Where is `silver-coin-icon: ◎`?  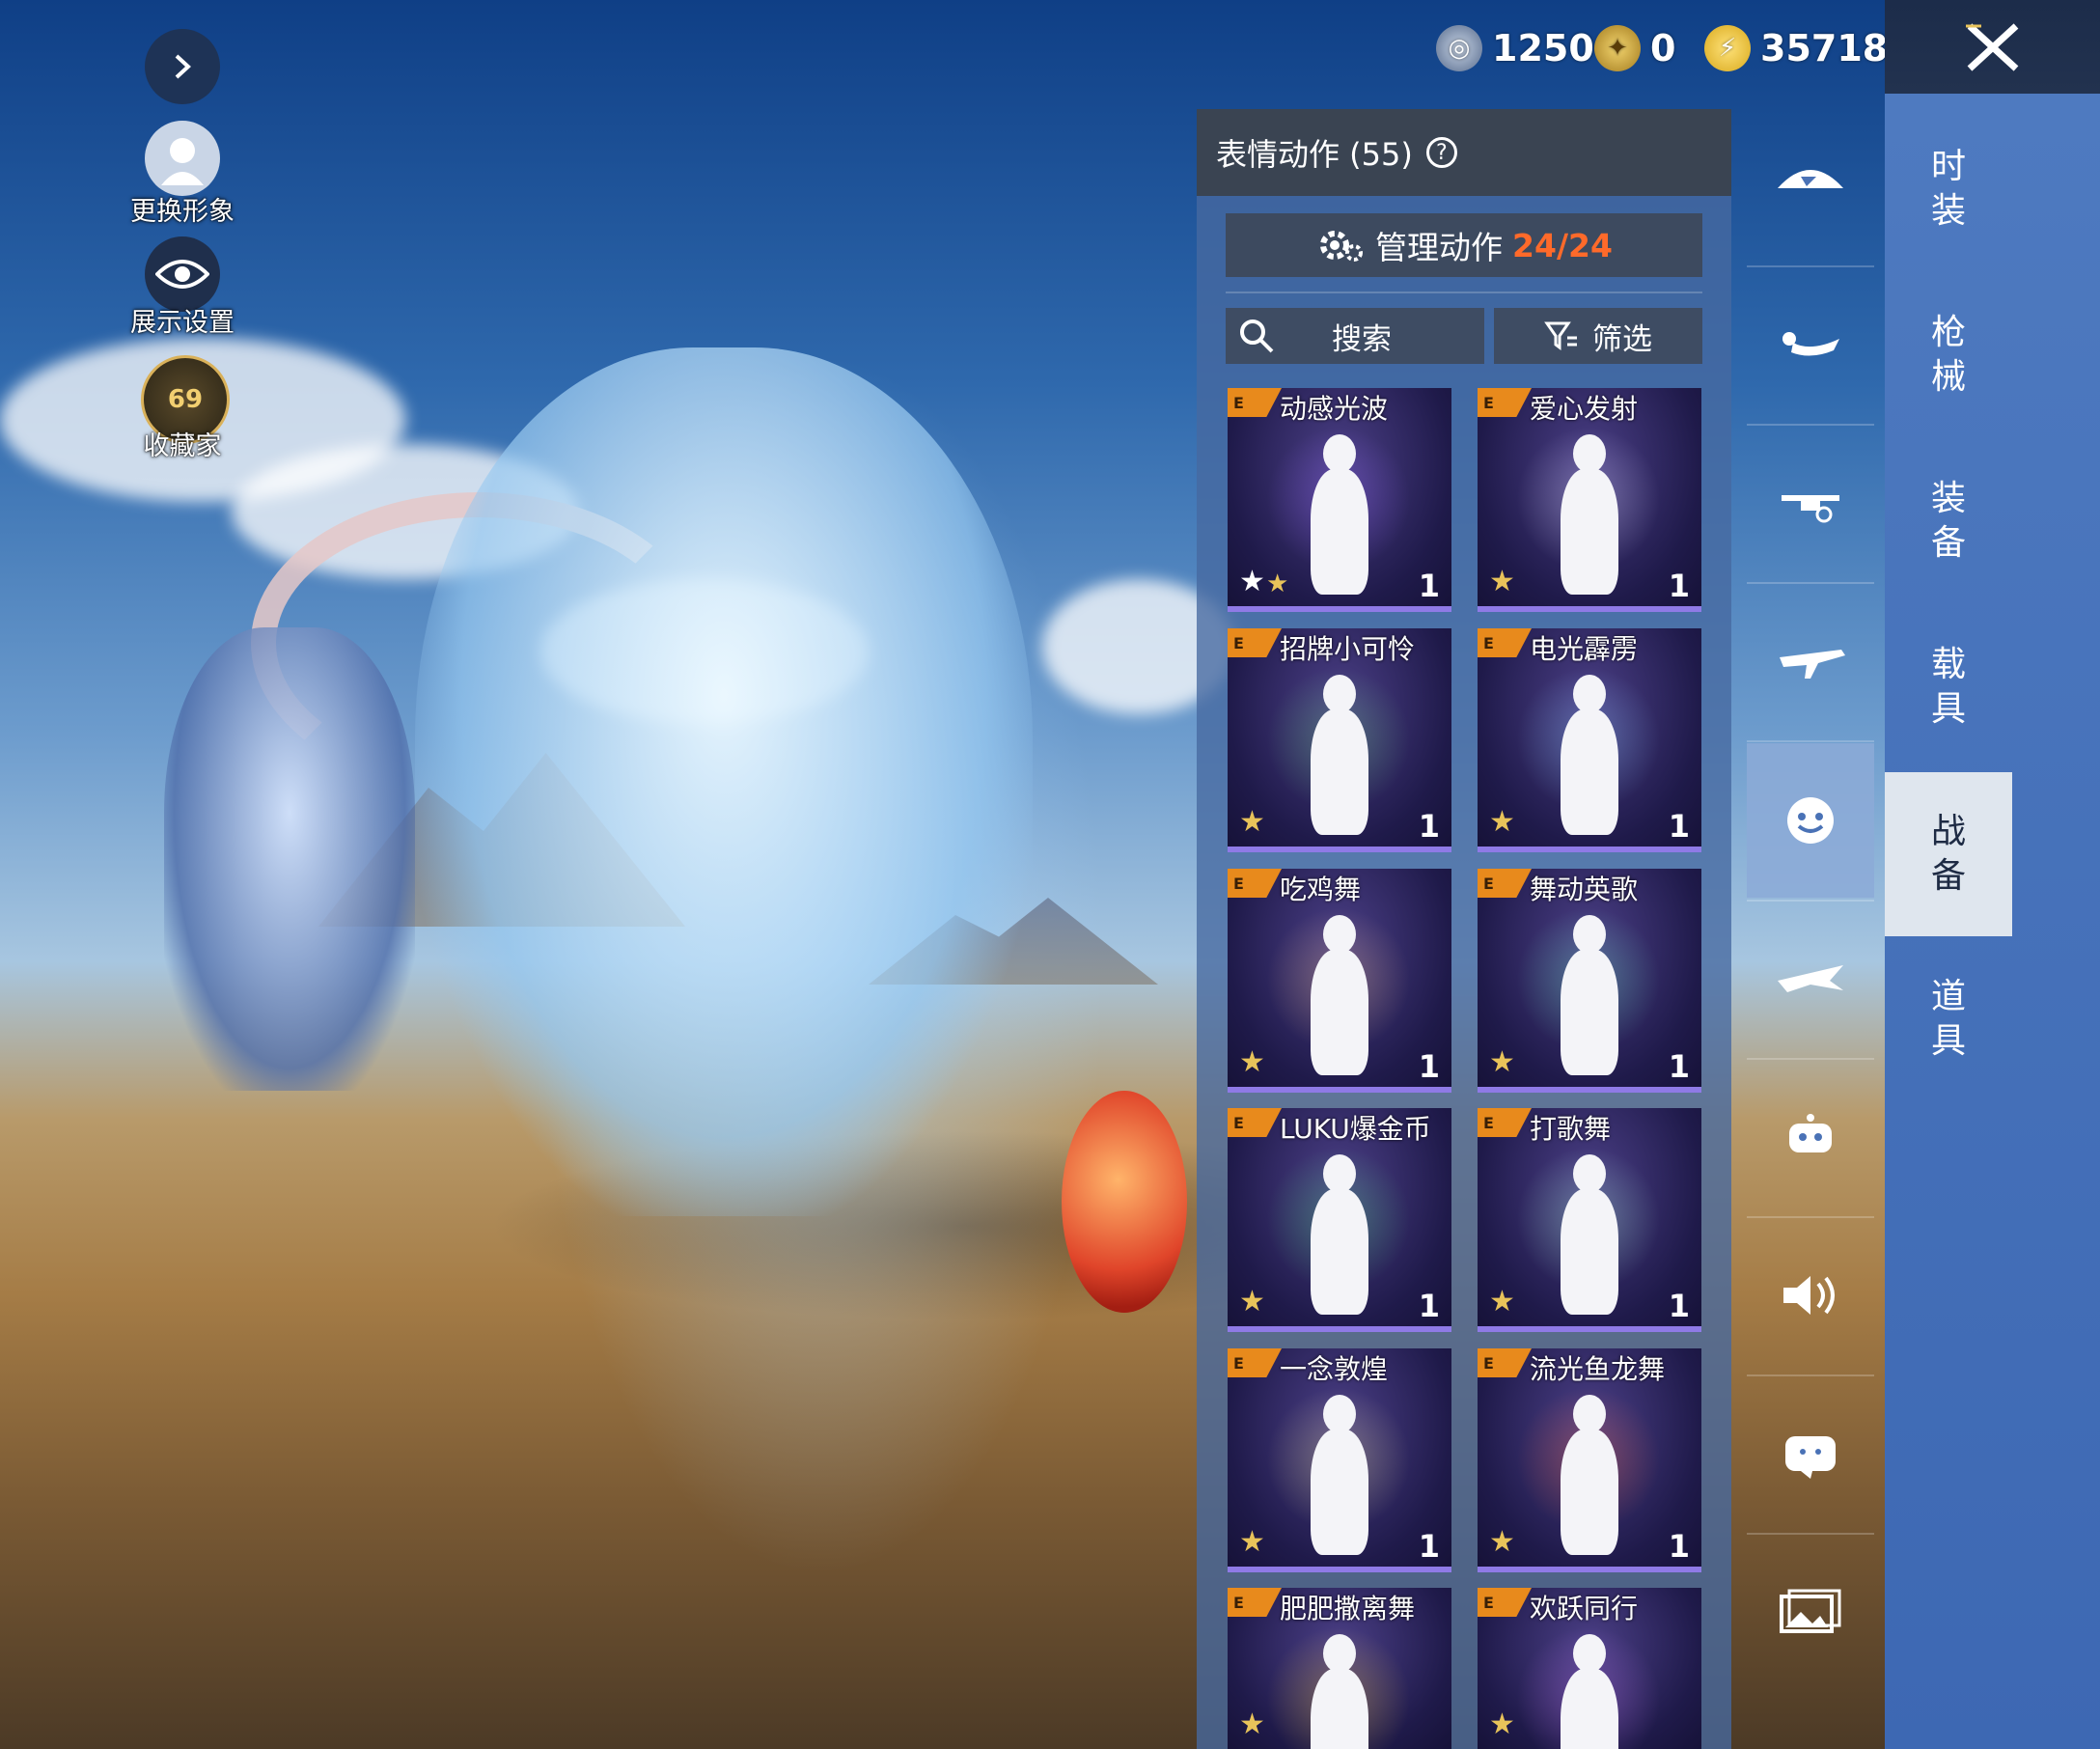
silver-coin-icon: ◎ is located at coordinates (1459, 48).